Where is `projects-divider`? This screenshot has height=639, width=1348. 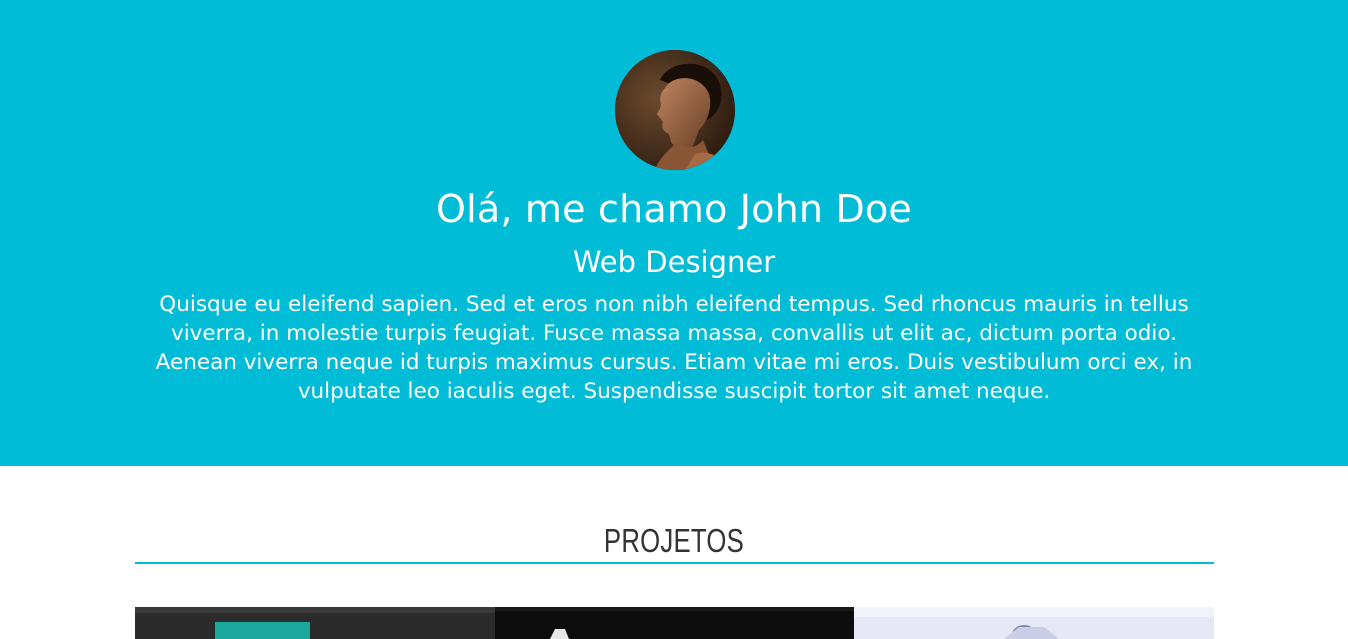 projects-divider is located at coordinates (674, 563).